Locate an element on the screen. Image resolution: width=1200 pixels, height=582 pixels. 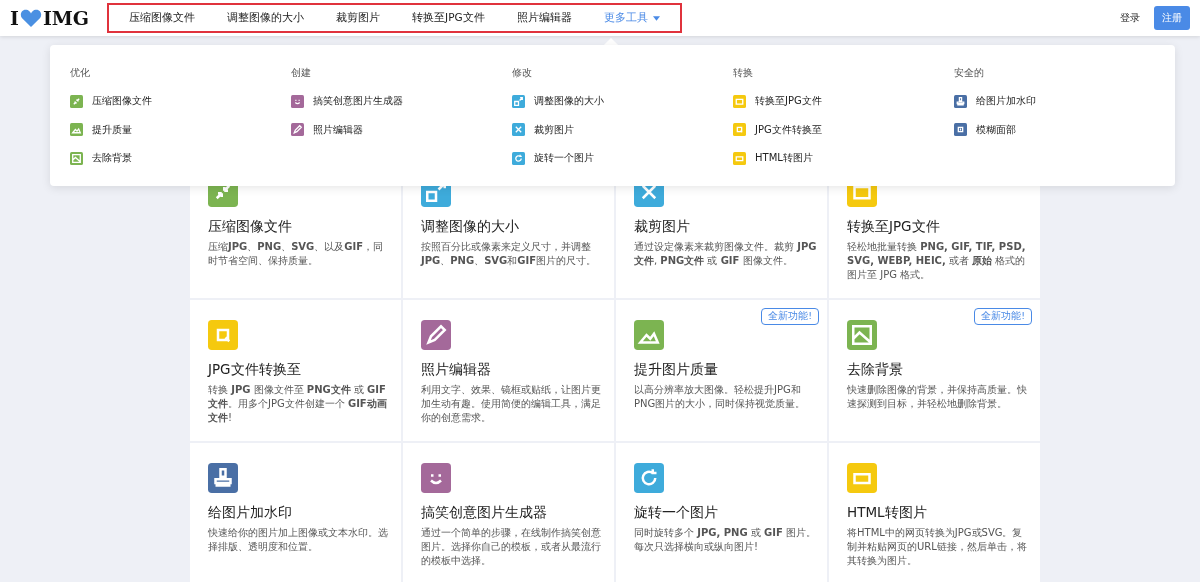
tool-card: JPG文件转换至 转换 JPG 图像文件至 PNG文件 或 GIF文件。用多个JPG文件创建一个 GIF动画文件! is located at coordinates (295, 370).